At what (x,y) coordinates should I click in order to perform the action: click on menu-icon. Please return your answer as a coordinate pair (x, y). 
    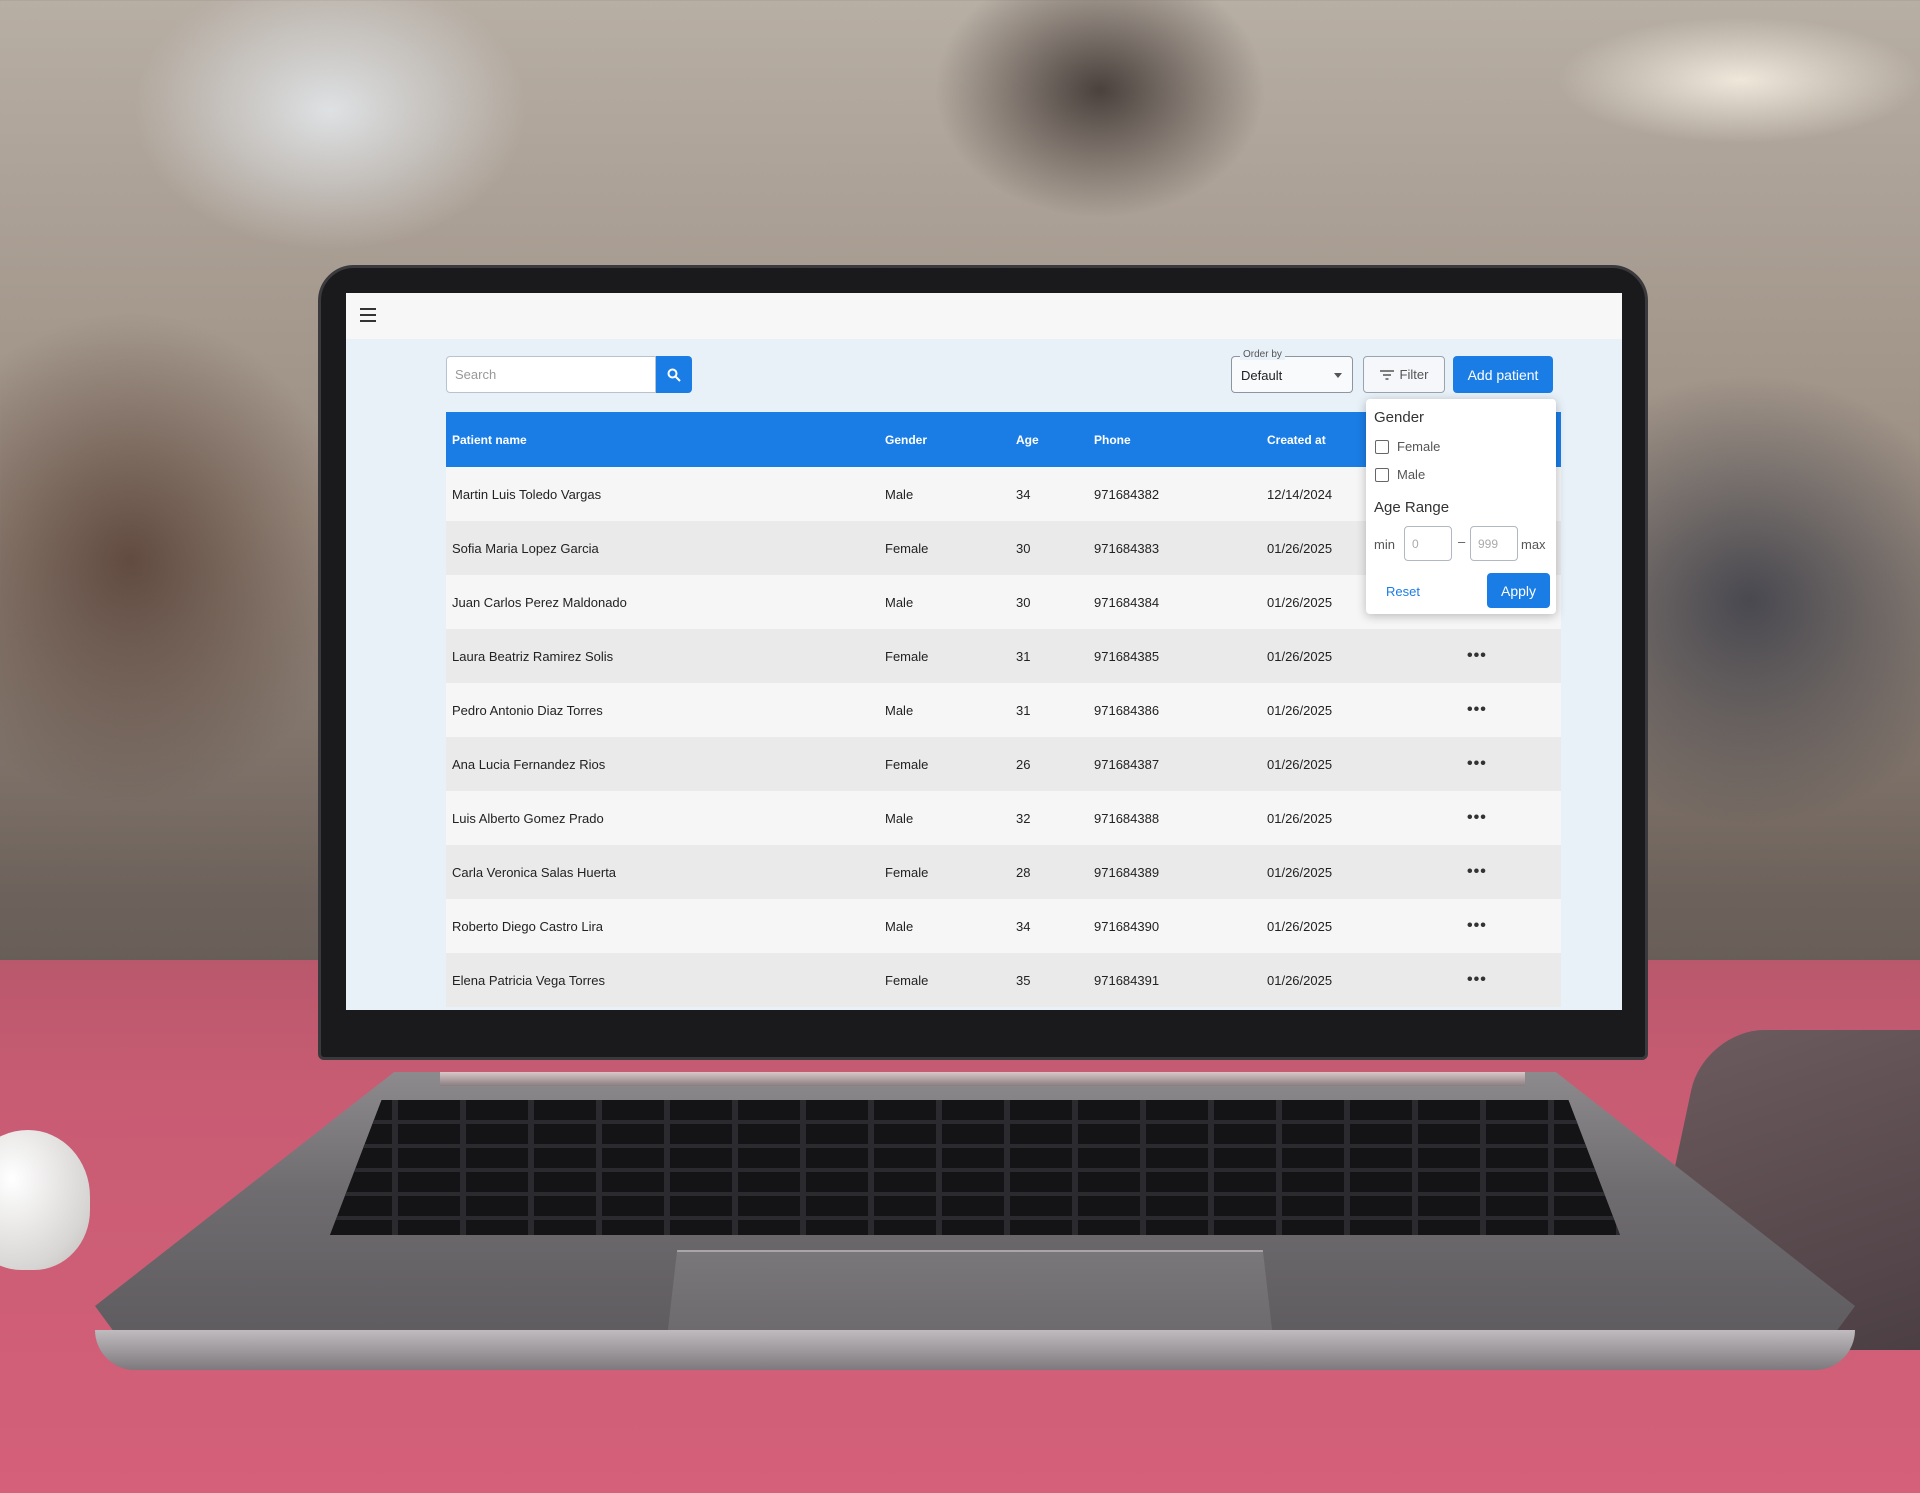
    Looking at the image, I should click on (368, 315).